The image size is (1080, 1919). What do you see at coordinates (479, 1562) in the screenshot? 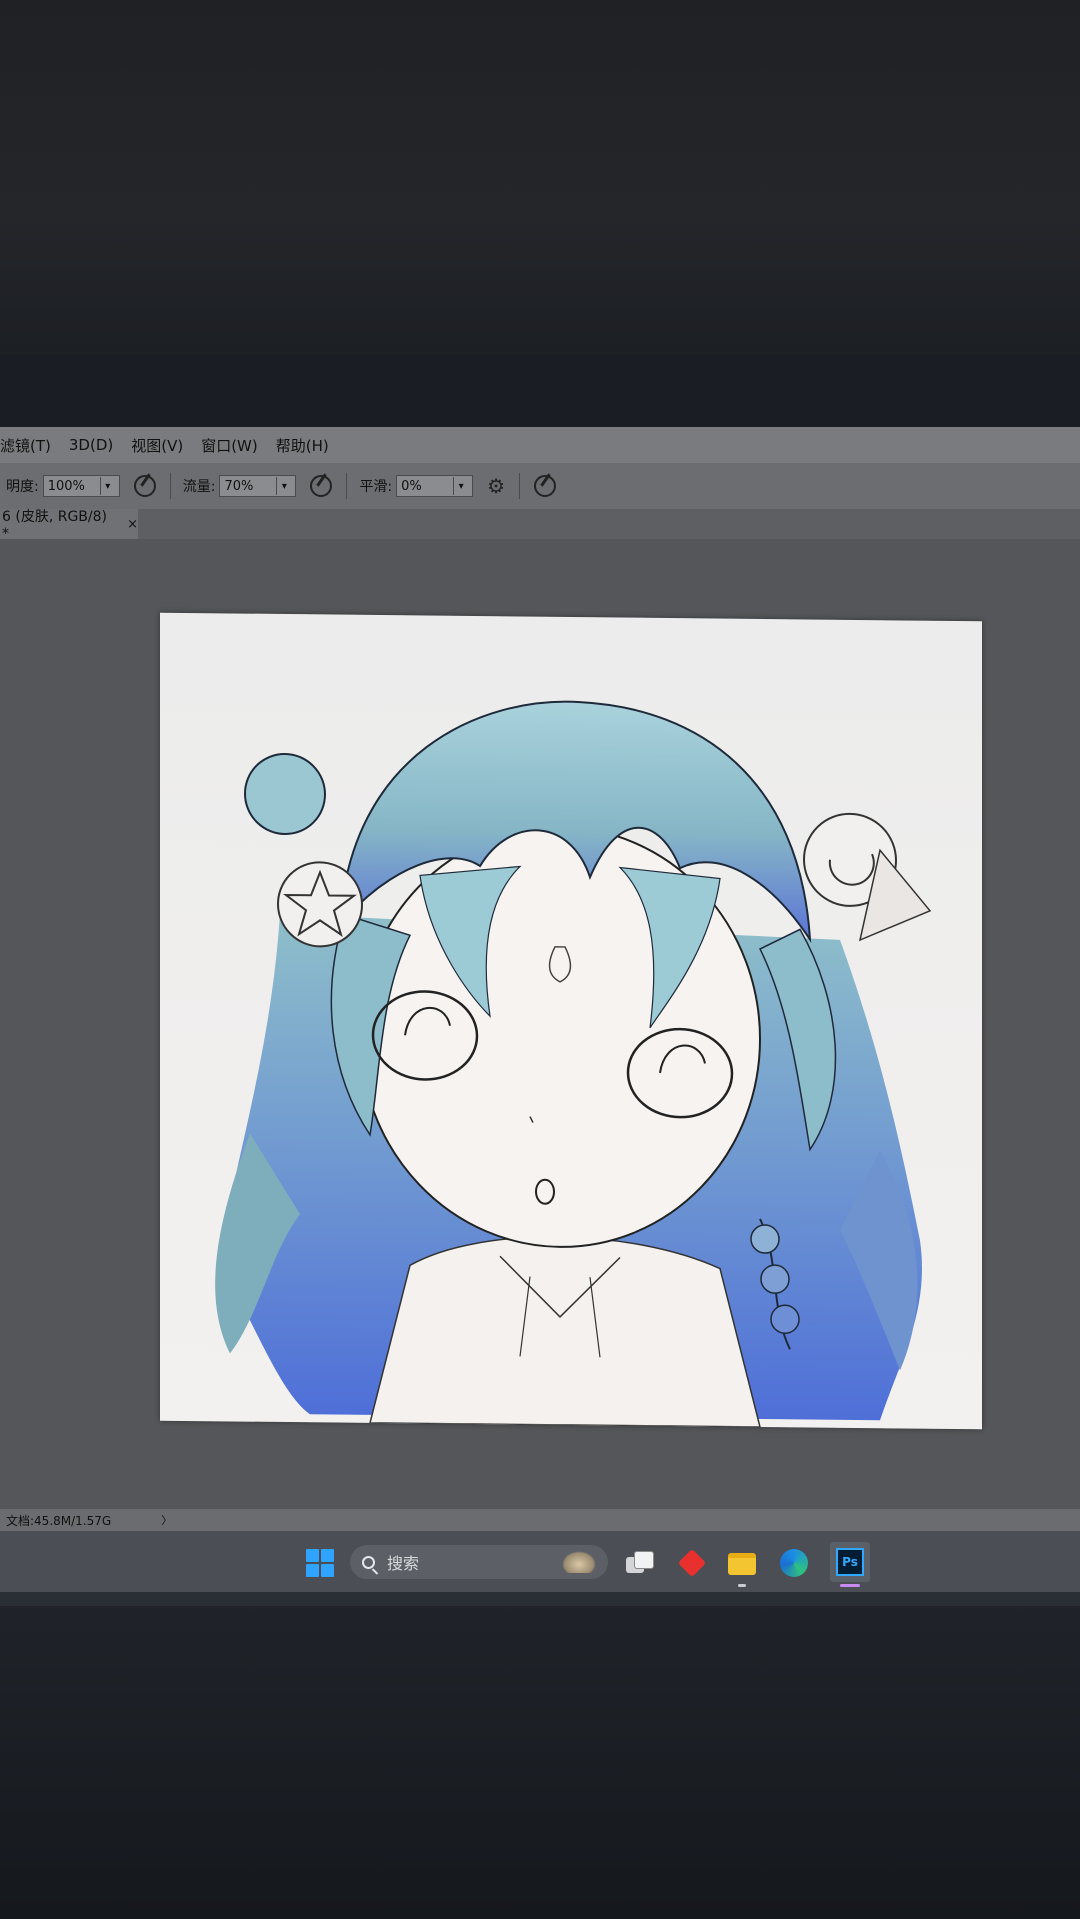
I see `taskbar-search-box: 搜索` at bounding box center [479, 1562].